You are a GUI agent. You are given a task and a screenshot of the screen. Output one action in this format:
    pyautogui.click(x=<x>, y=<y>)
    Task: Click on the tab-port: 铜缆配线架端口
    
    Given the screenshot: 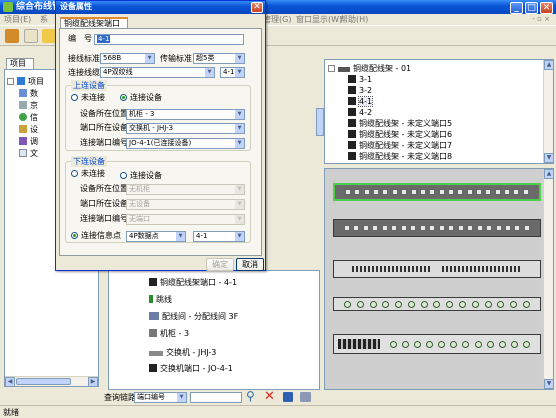 What is the action you would take?
    pyautogui.click(x=94, y=22)
    